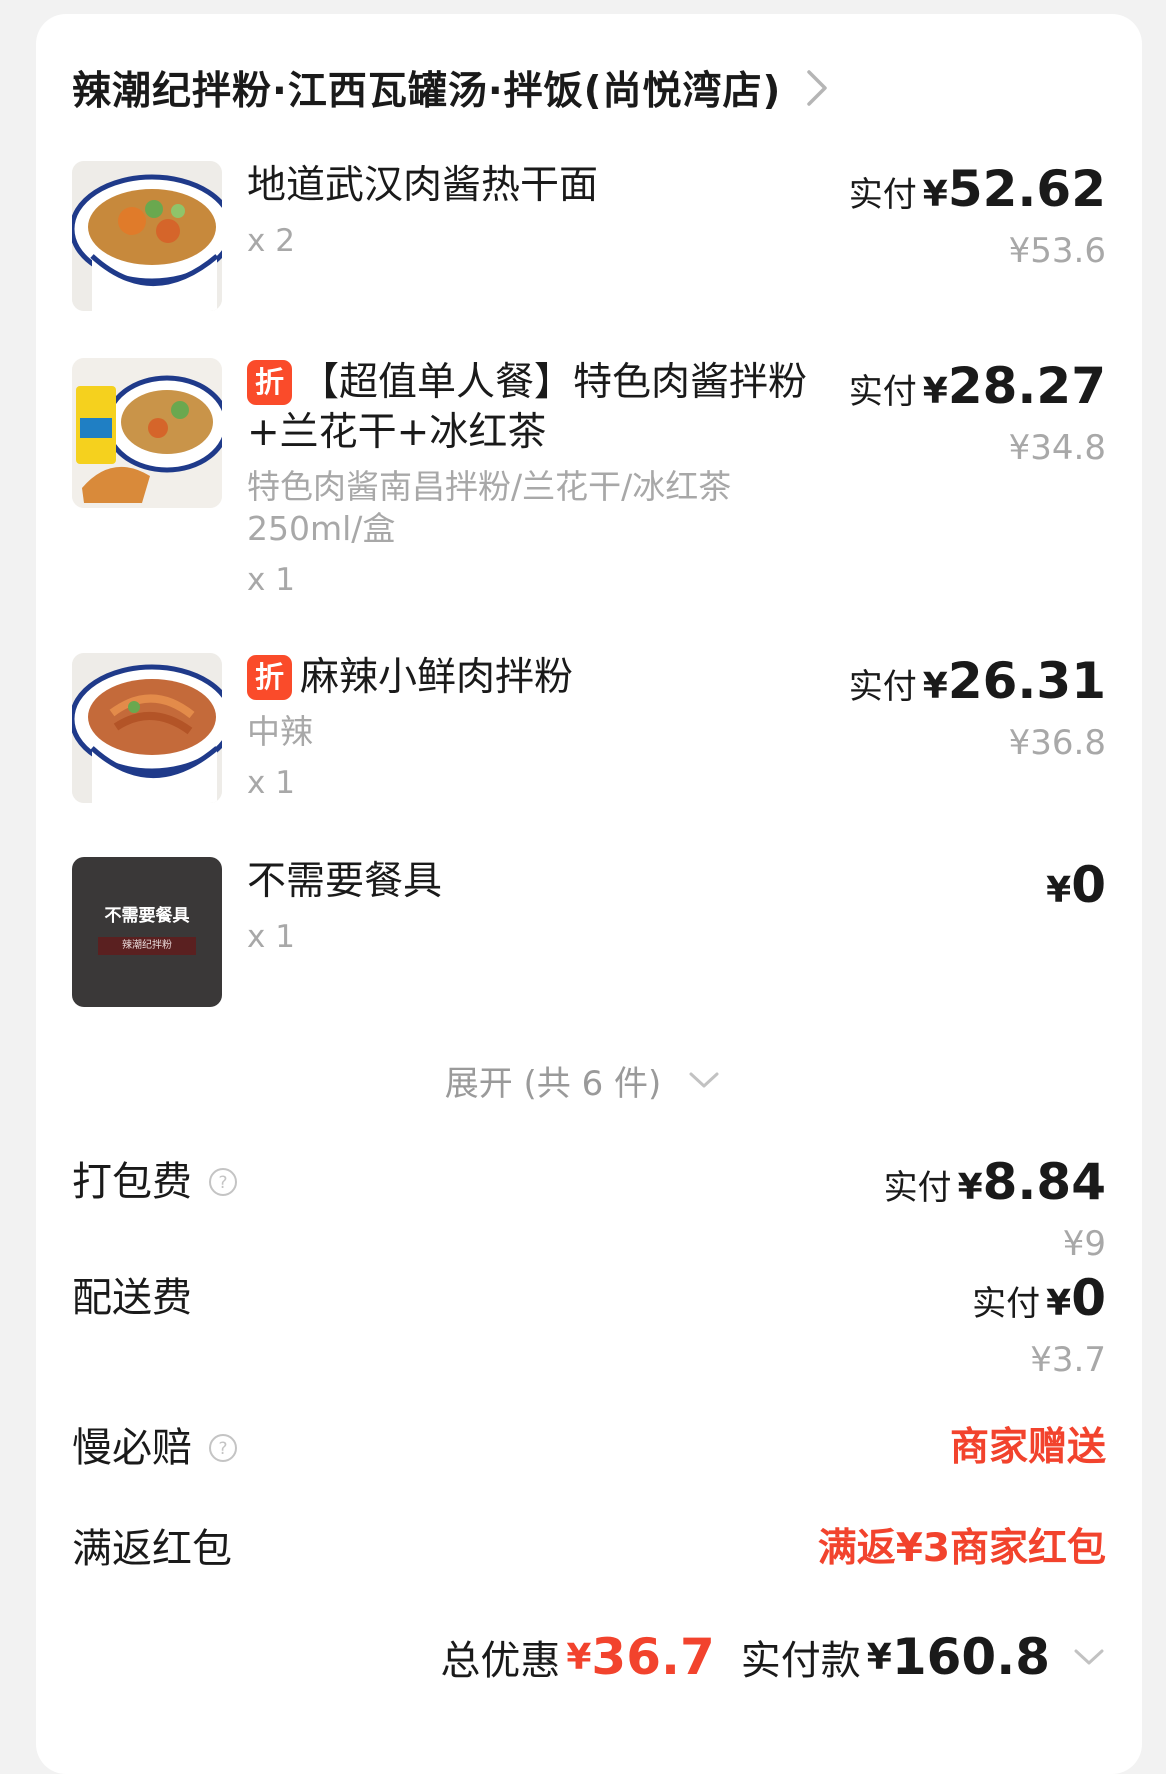  I want to click on paid-amount: 52.62, so click(1026, 189).